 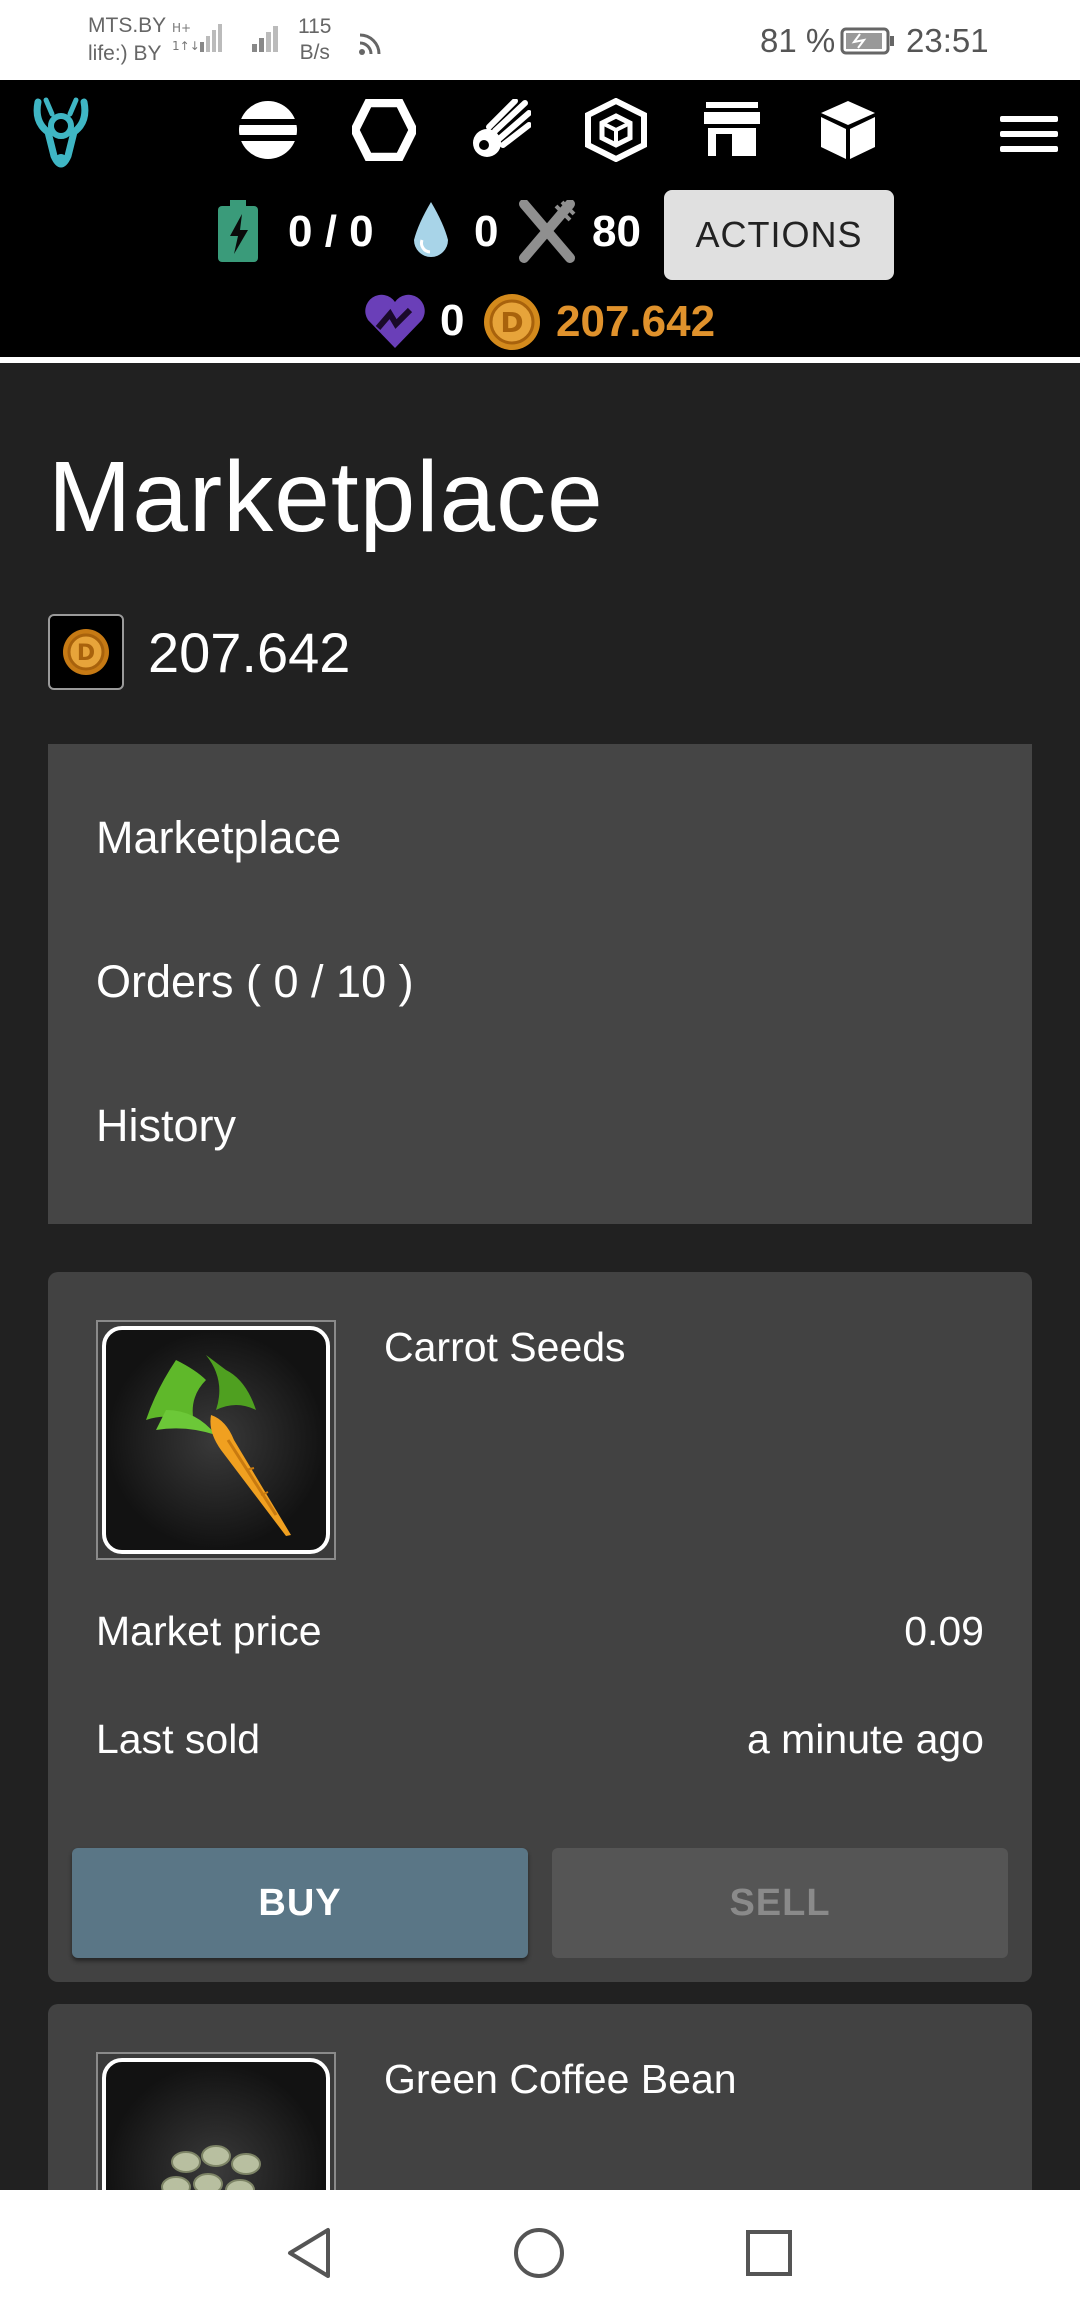 I want to click on carrier-1: MTS.BY, so click(x=127, y=25).